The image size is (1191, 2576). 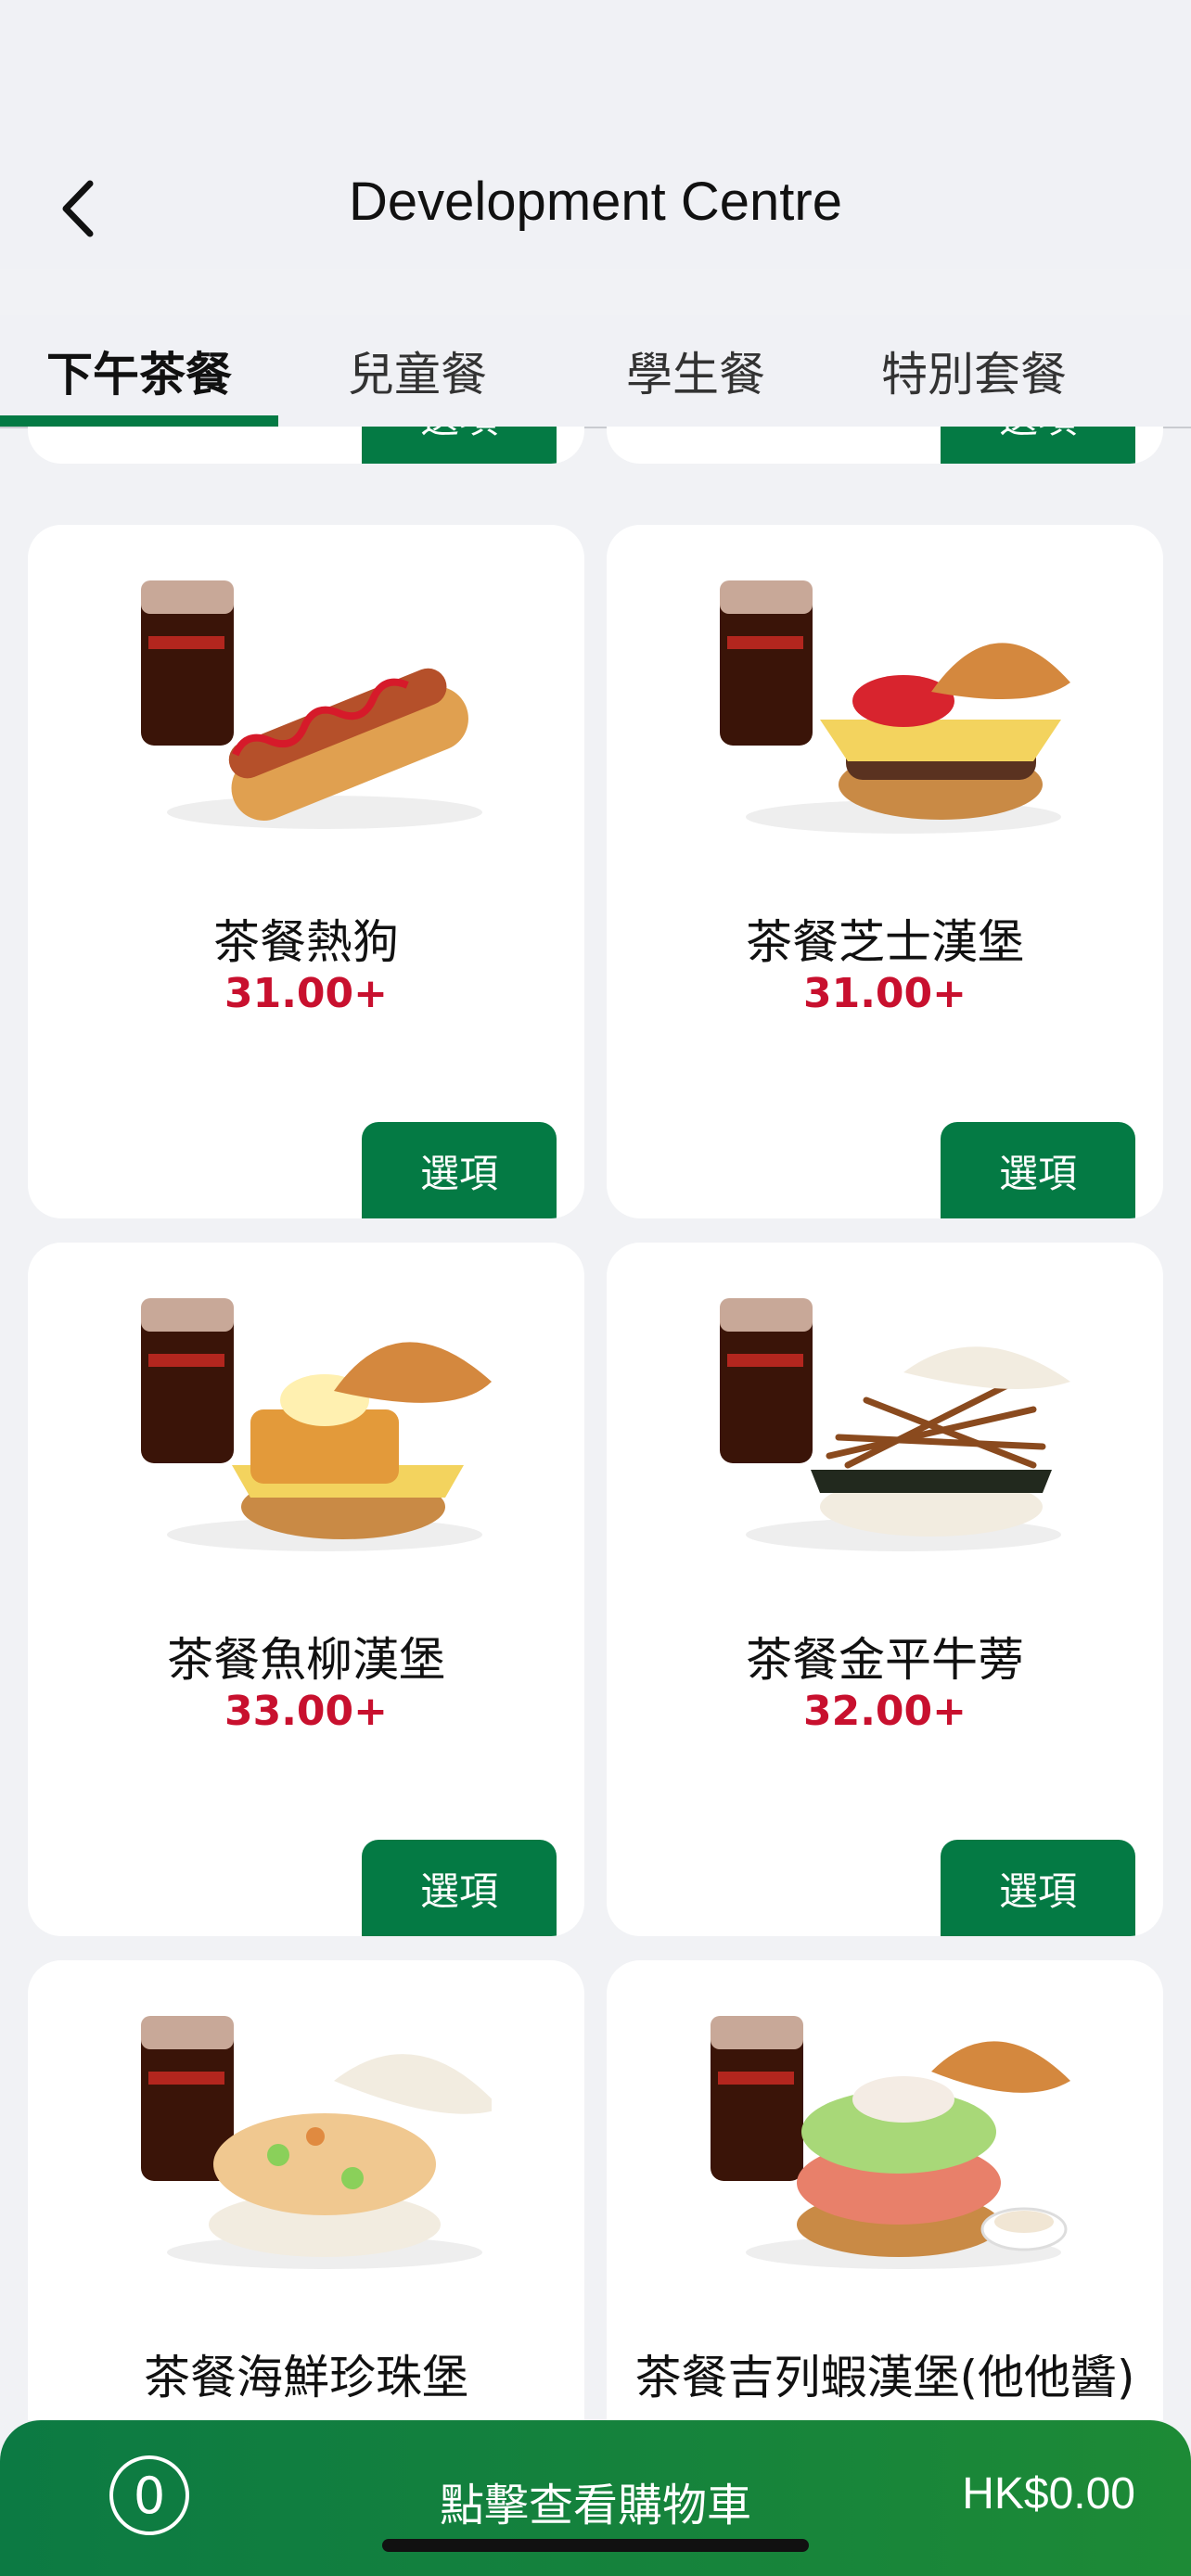 I want to click on cart-total: HK$0.00, so click(x=1048, y=2494).